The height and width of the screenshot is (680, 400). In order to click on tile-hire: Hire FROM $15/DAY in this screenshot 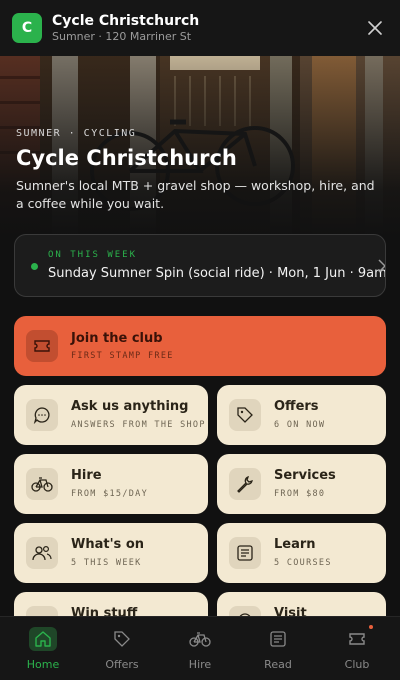, I will do `click(111, 484)`.